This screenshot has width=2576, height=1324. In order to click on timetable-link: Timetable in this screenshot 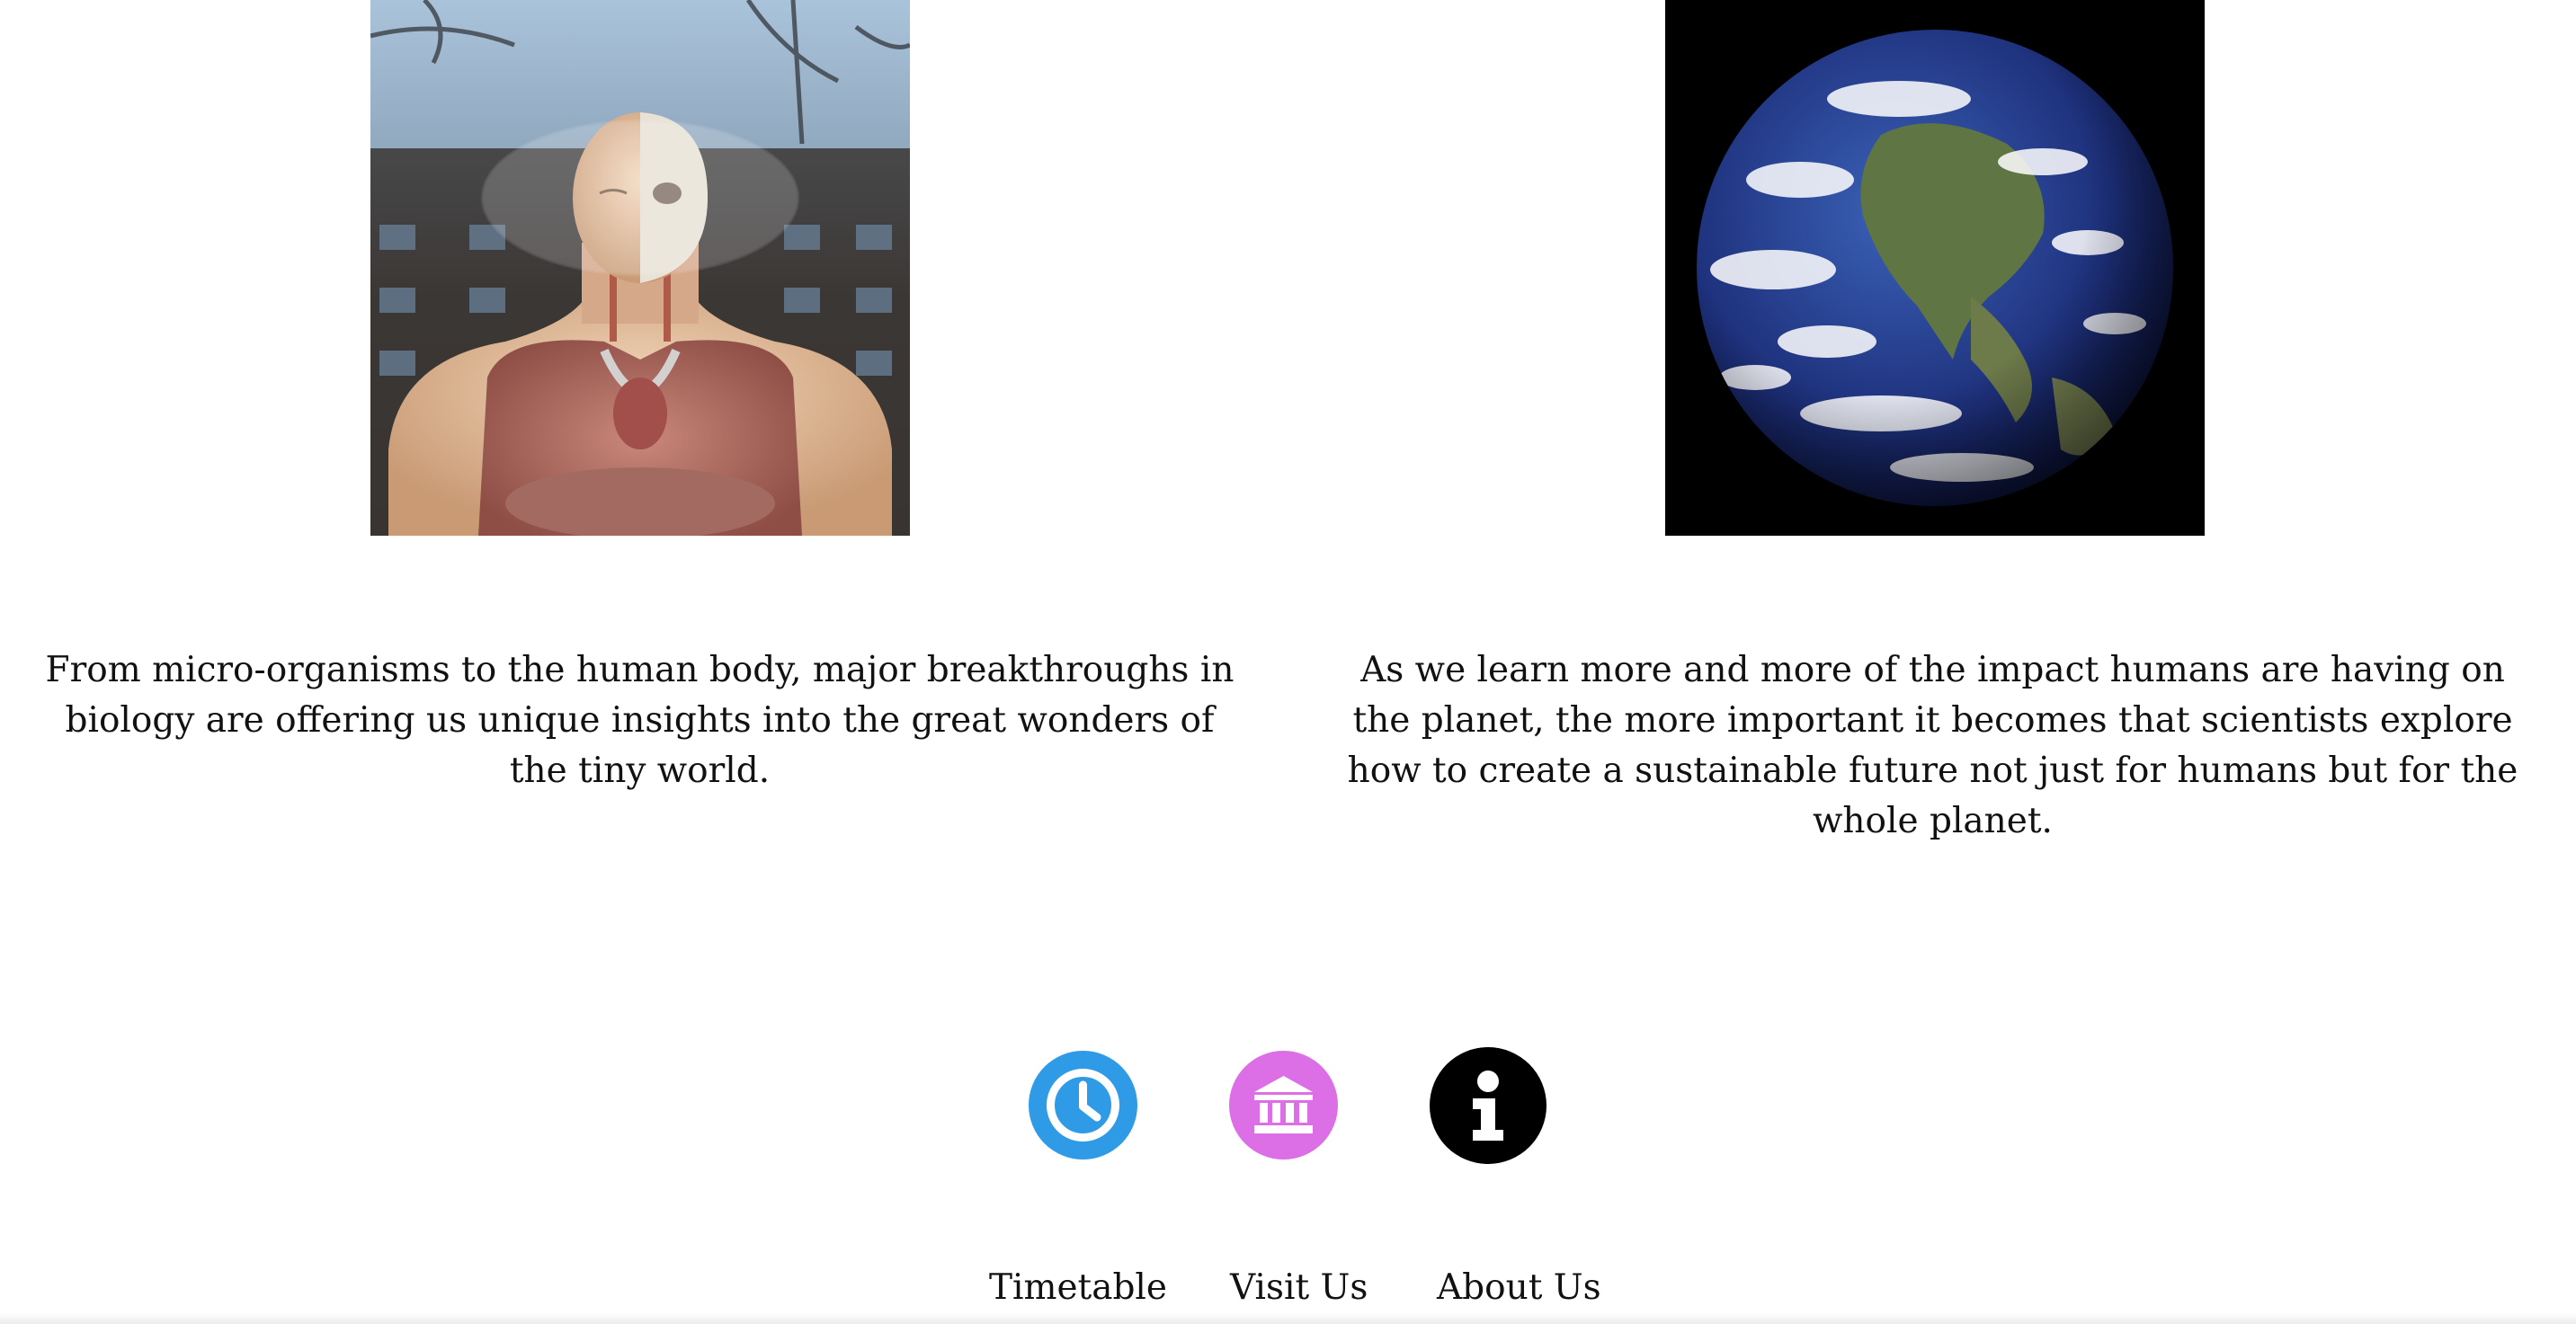, I will do `click(1078, 1288)`.